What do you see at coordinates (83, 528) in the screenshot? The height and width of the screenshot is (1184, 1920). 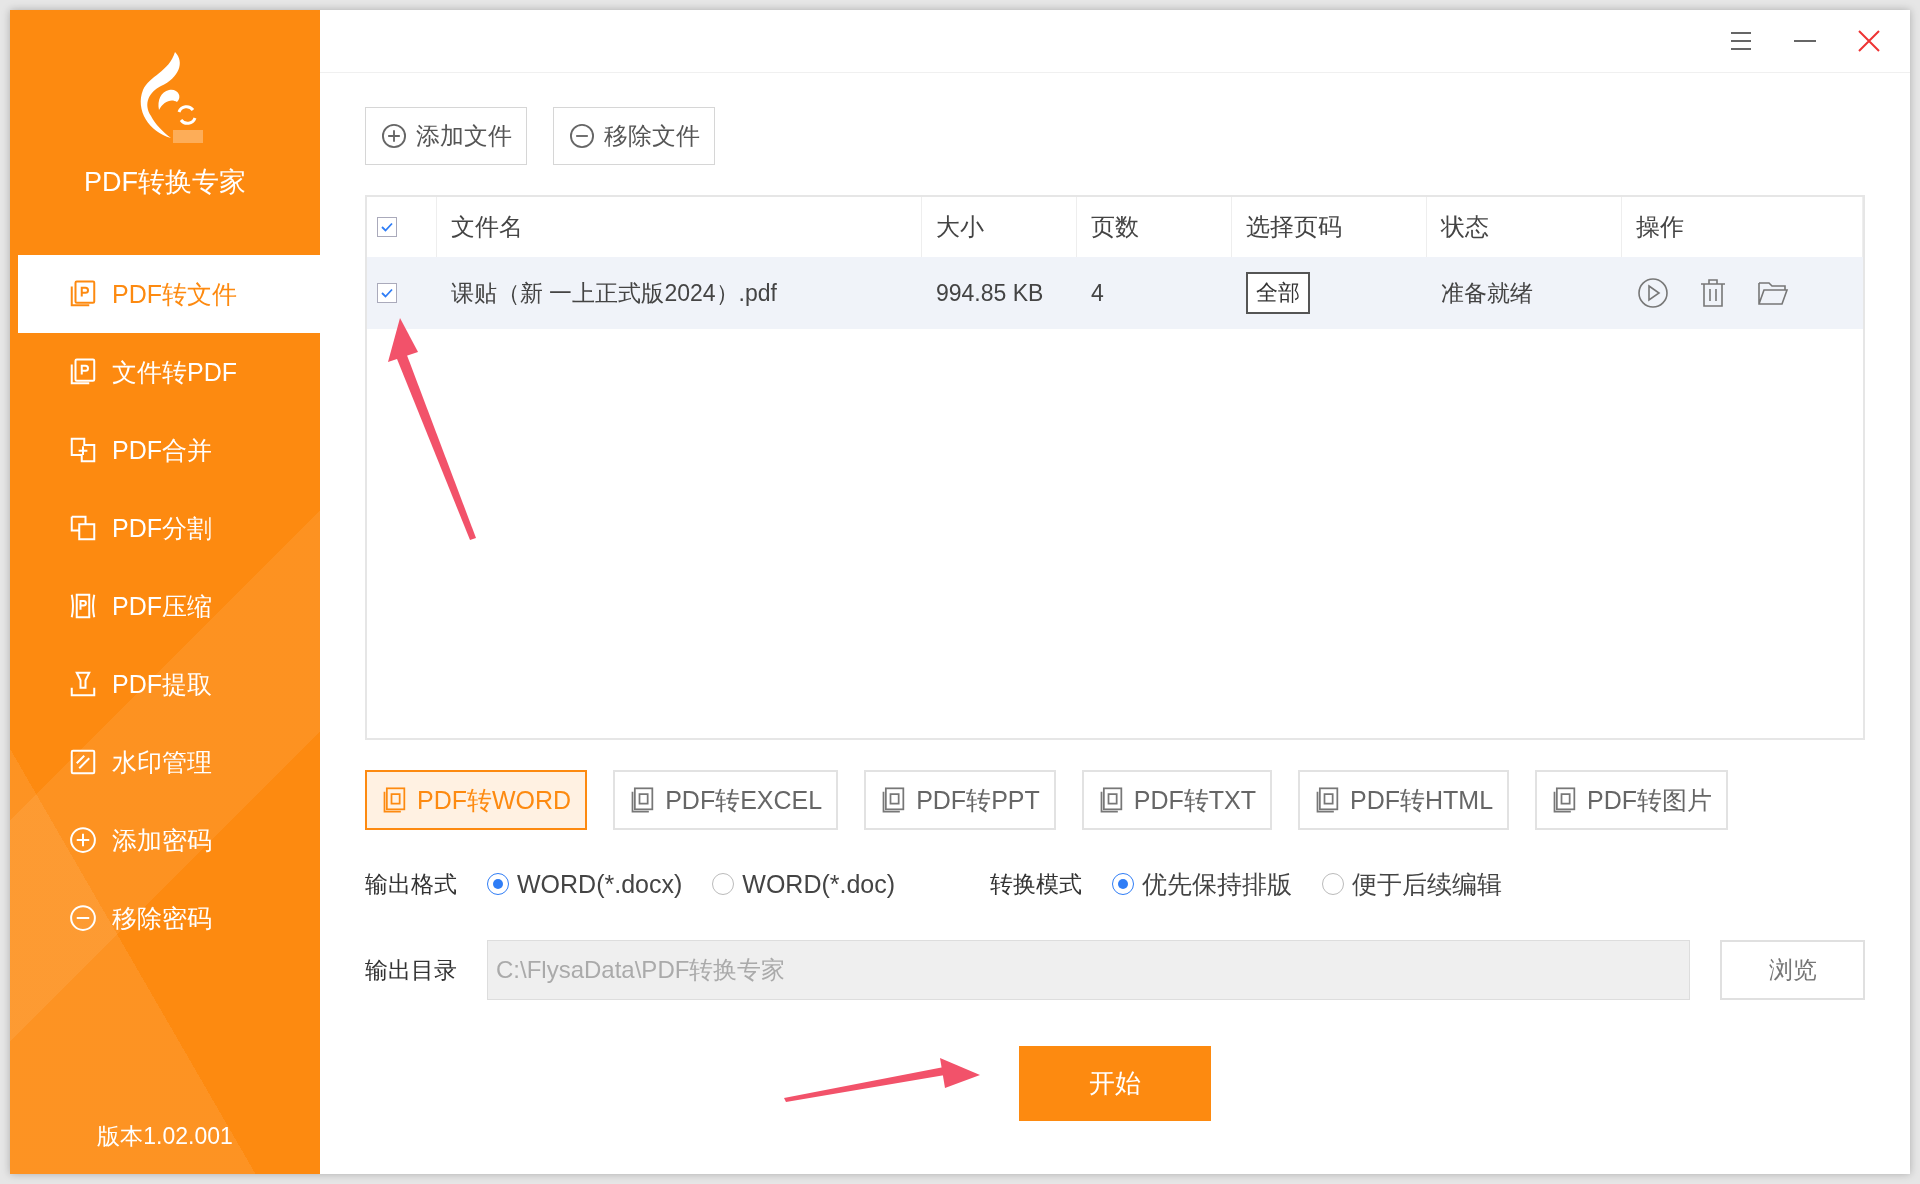 I see `split-icon` at bounding box center [83, 528].